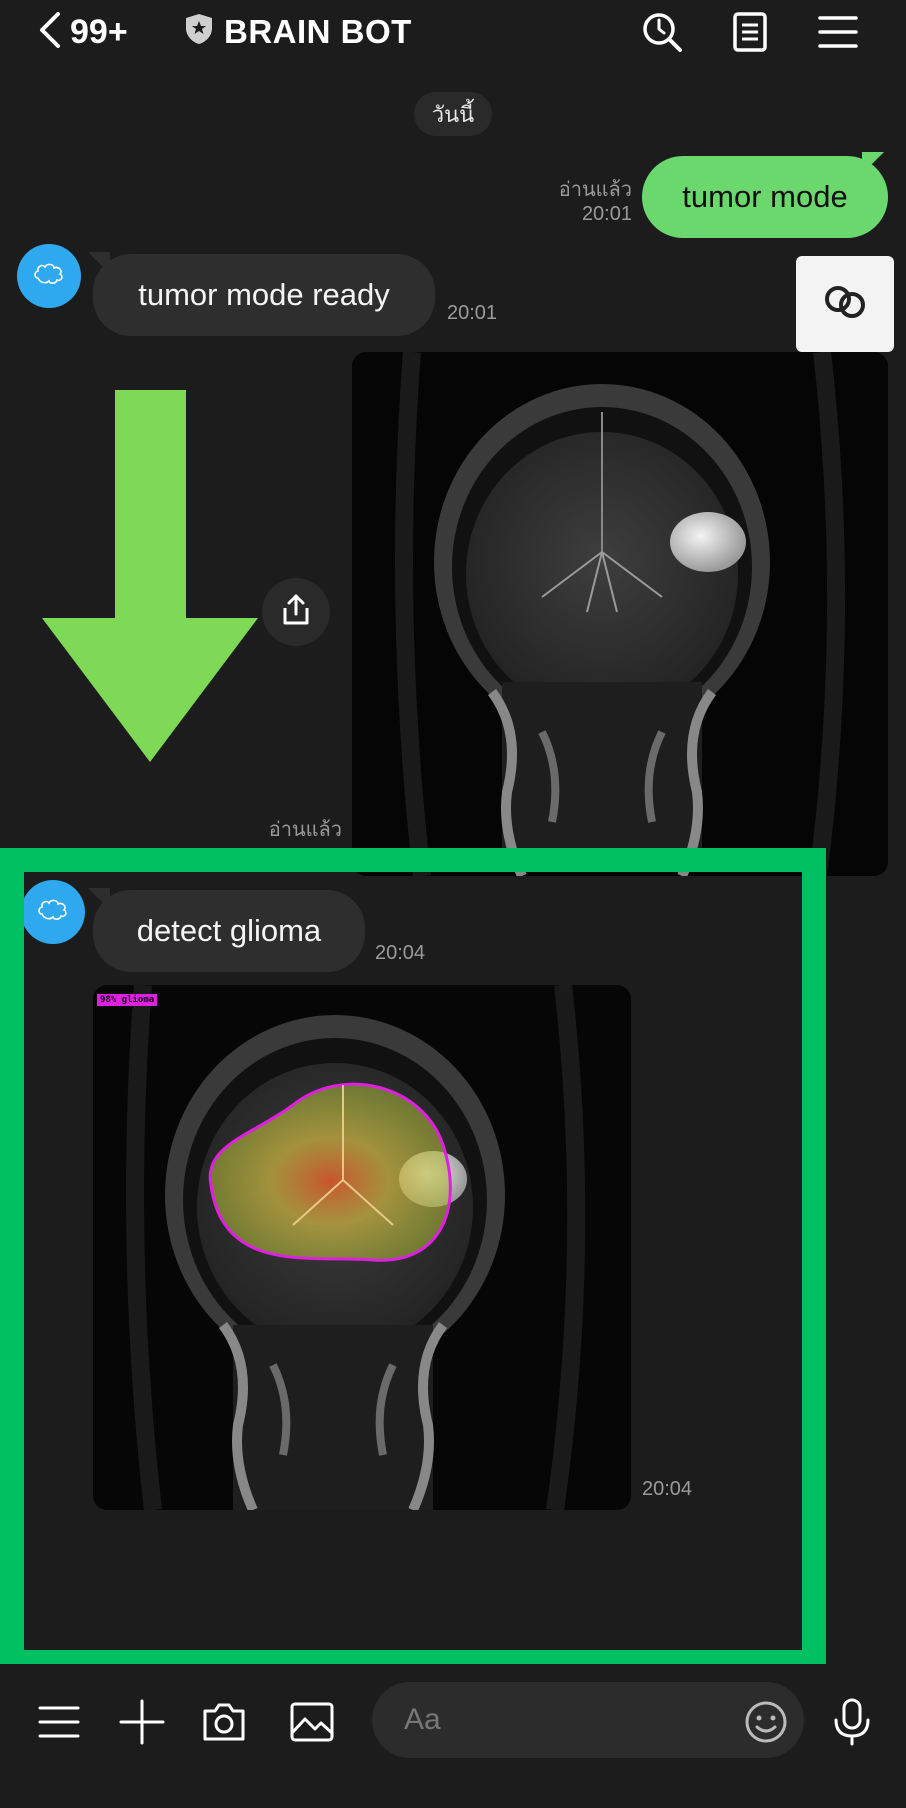 The height and width of the screenshot is (1808, 906). Describe the element at coordinates (99, 32) in the screenshot. I see `unread-count: 99+` at that location.